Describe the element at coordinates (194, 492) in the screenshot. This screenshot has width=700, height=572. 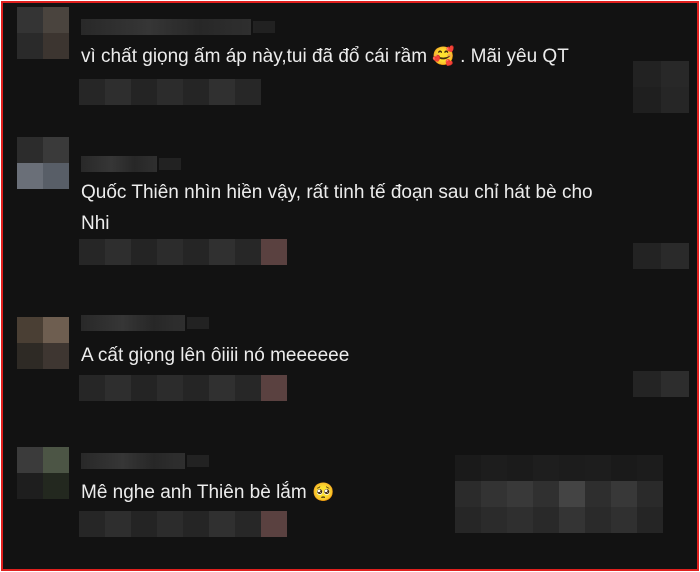
I see `comment-body: Mê nghe anh Thiên bè lắm` at that location.